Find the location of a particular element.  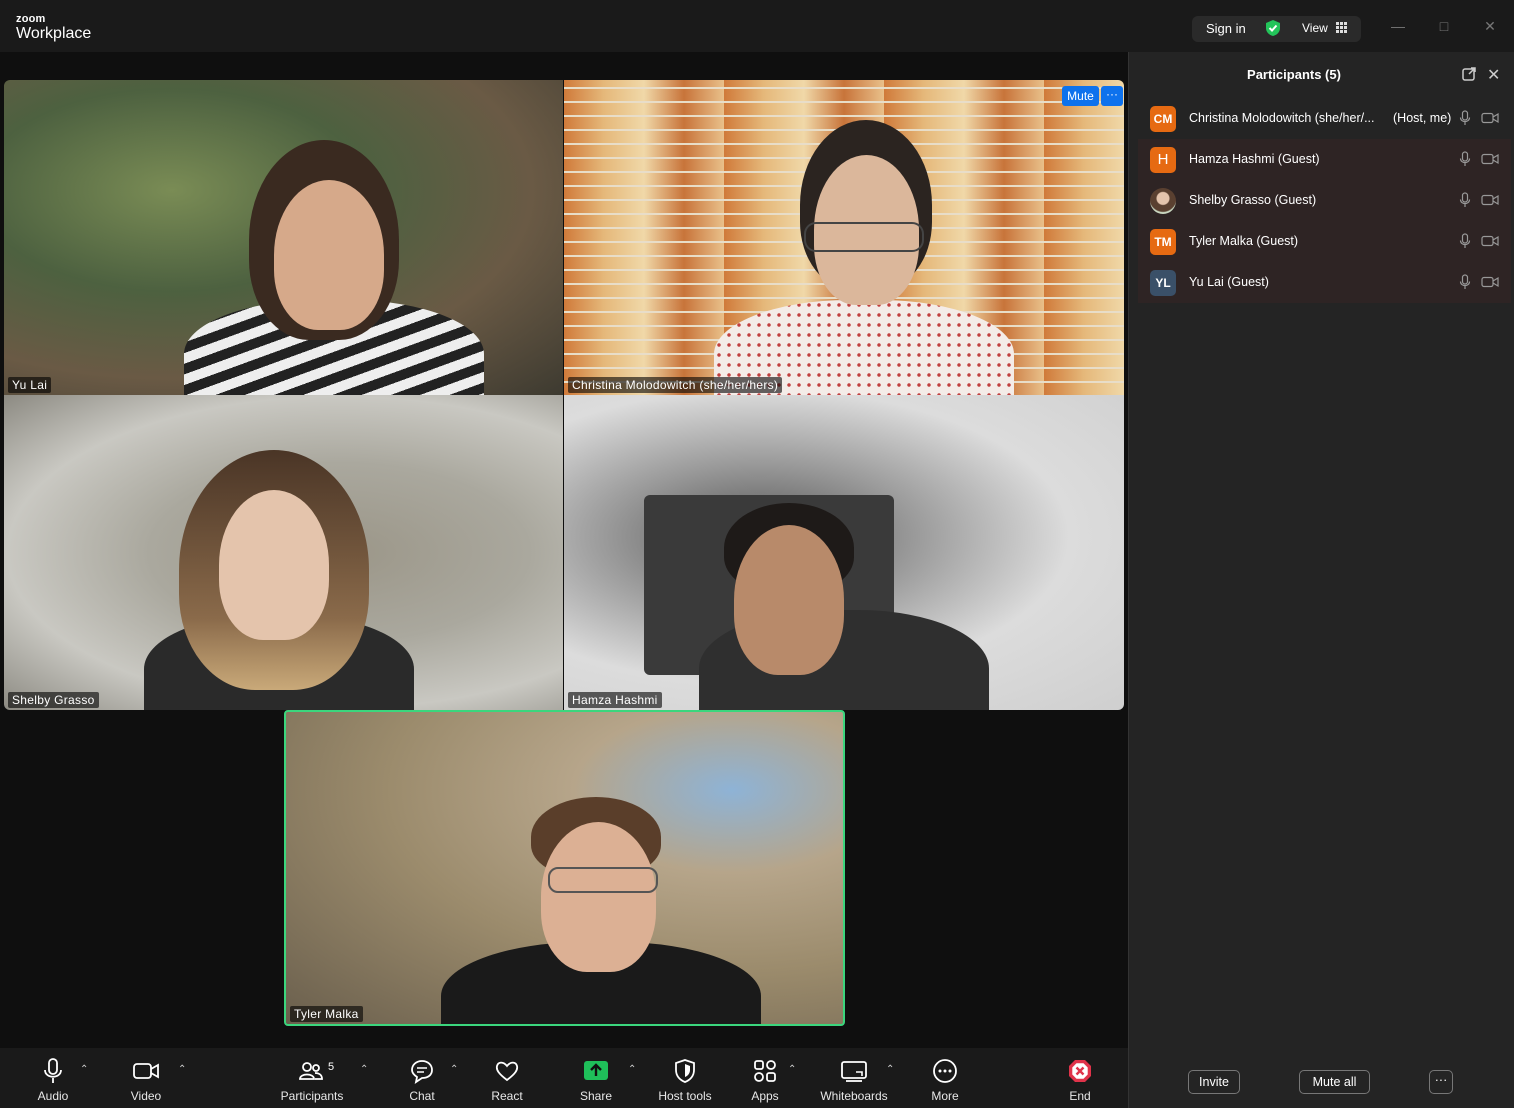

participants-panel-title: Participants (5) is located at coordinates (1294, 74).